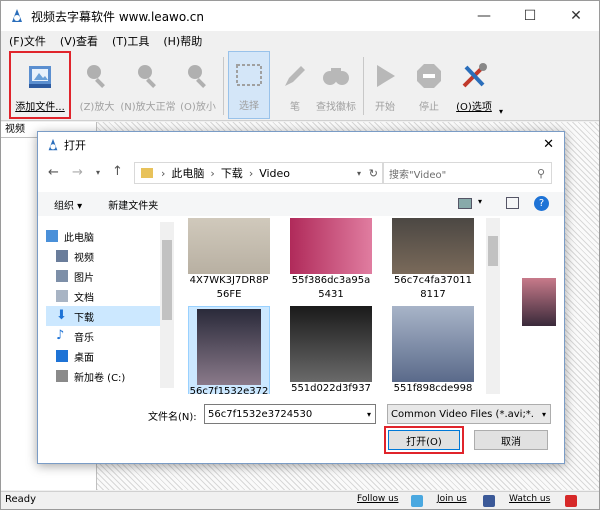  Describe the element at coordinates (52, 236) in the screenshot. I see `computer-icon` at that location.